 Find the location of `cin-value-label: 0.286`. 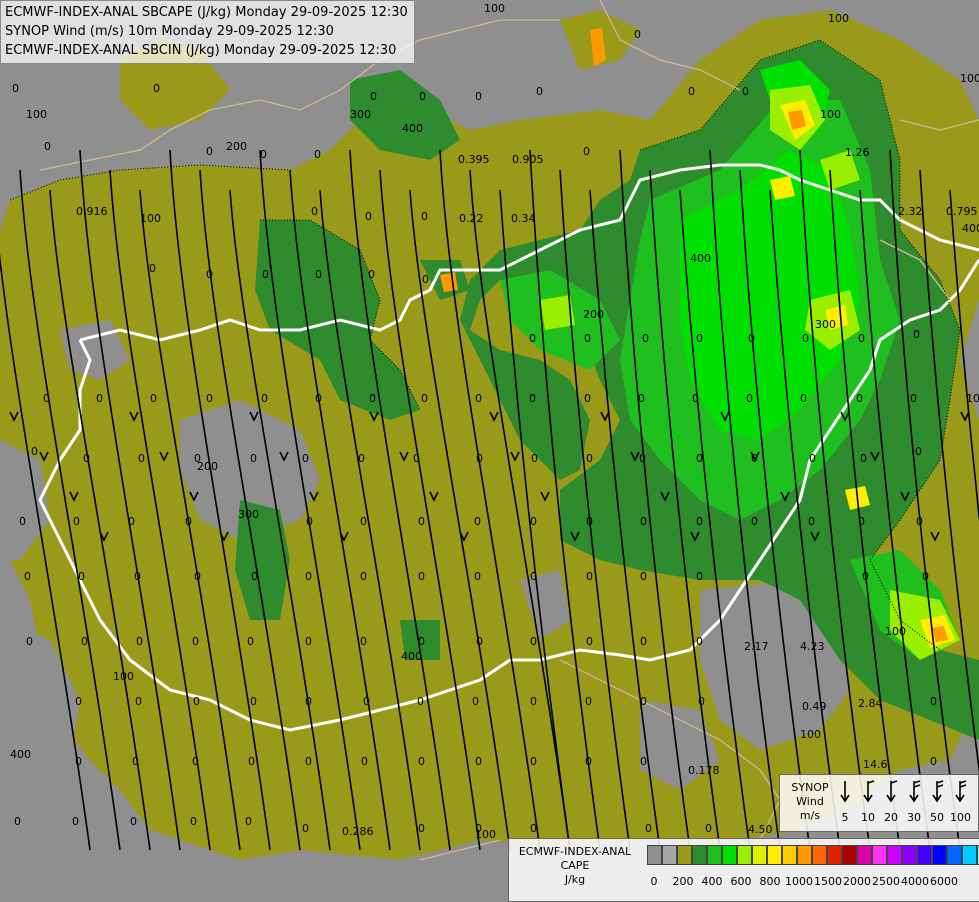

cin-value-label: 0.286 is located at coordinates (358, 831).